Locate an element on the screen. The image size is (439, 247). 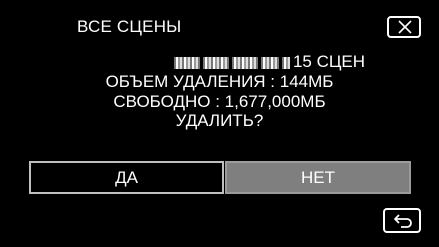
back-button is located at coordinates (402, 220).